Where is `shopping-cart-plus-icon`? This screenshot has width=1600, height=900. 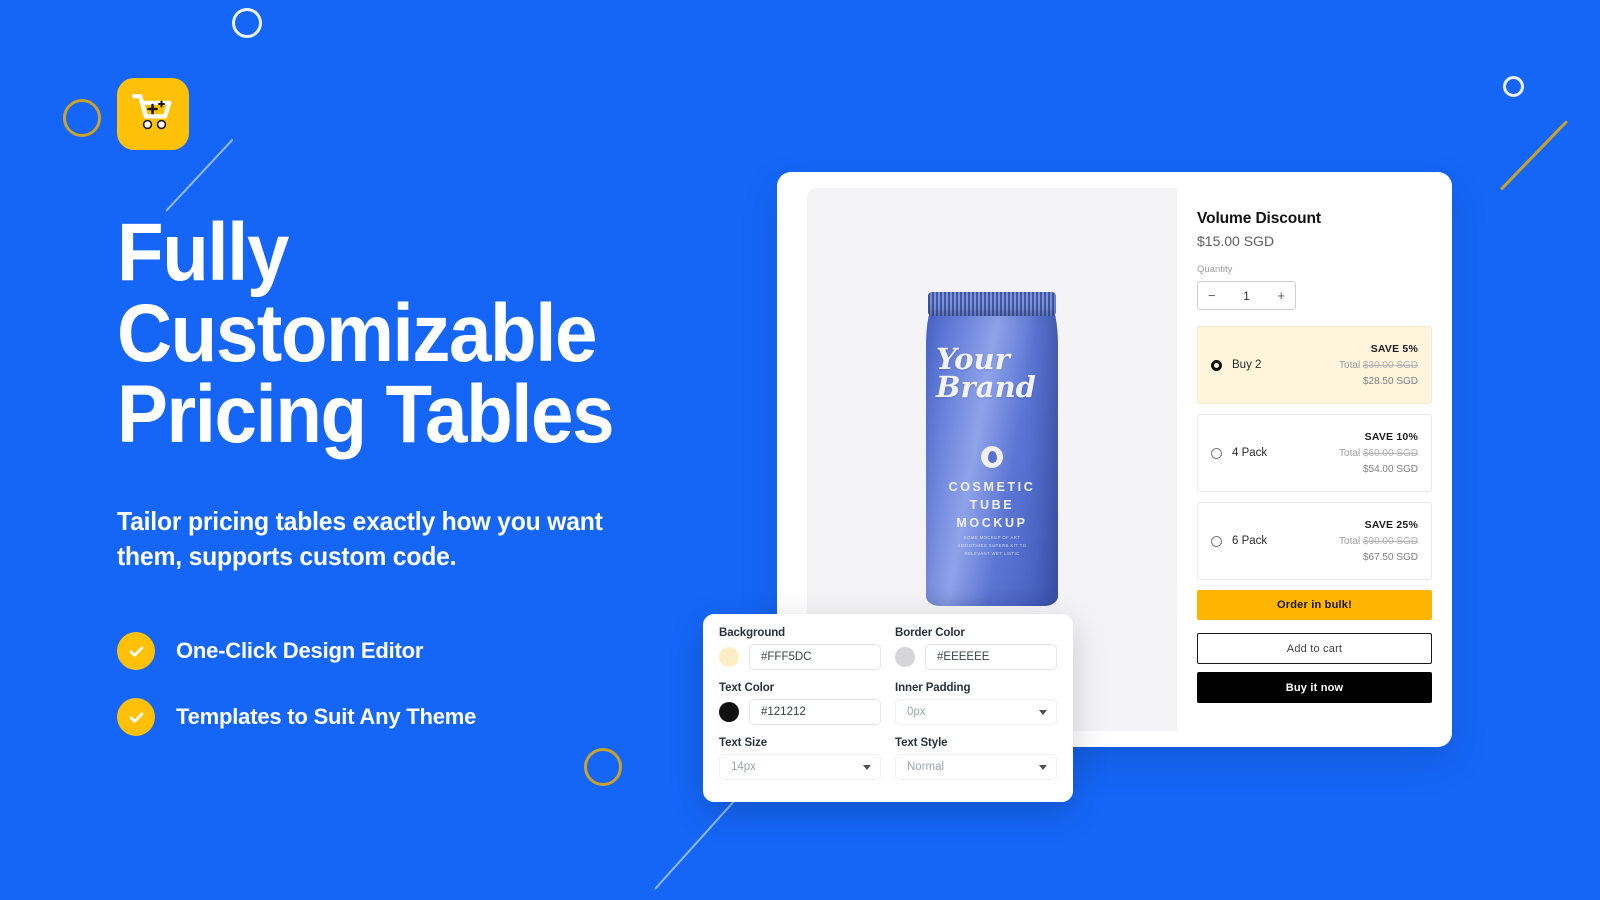
shopping-cart-plus-icon is located at coordinates (152, 114).